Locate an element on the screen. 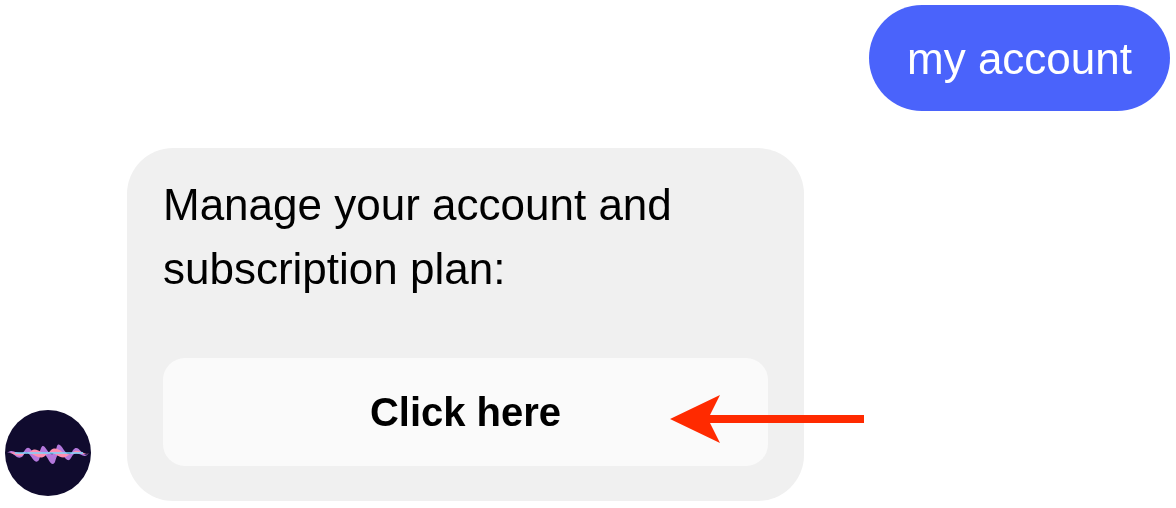 The height and width of the screenshot is (508, 1176). click-here-button: Click here is located at coordinates (465, 412).